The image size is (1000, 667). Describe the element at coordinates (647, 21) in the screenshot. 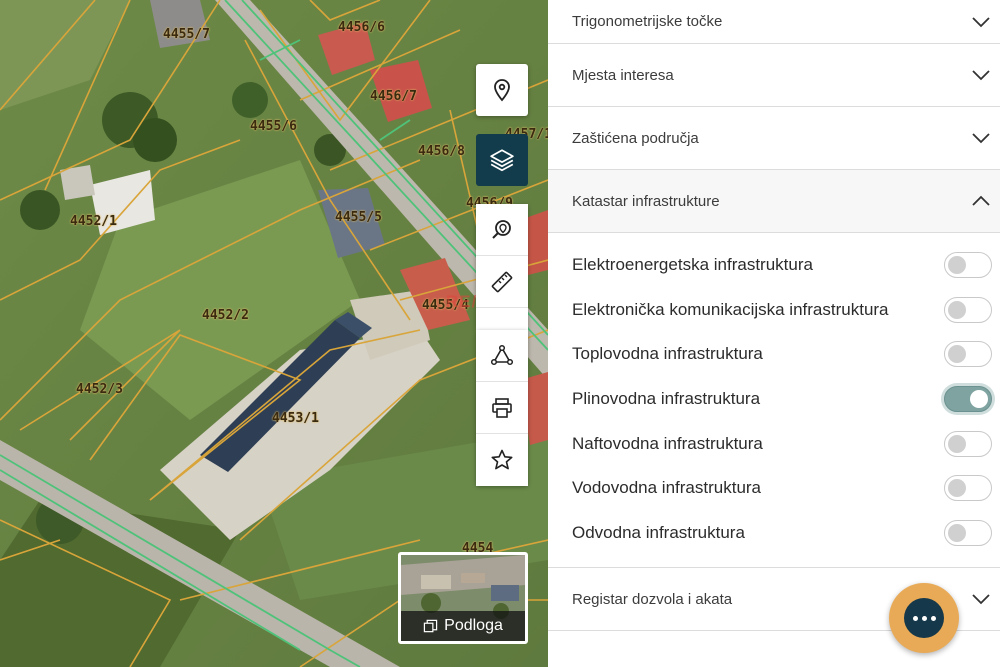

I see `section-label: Trigonometrijske točke` at that location.